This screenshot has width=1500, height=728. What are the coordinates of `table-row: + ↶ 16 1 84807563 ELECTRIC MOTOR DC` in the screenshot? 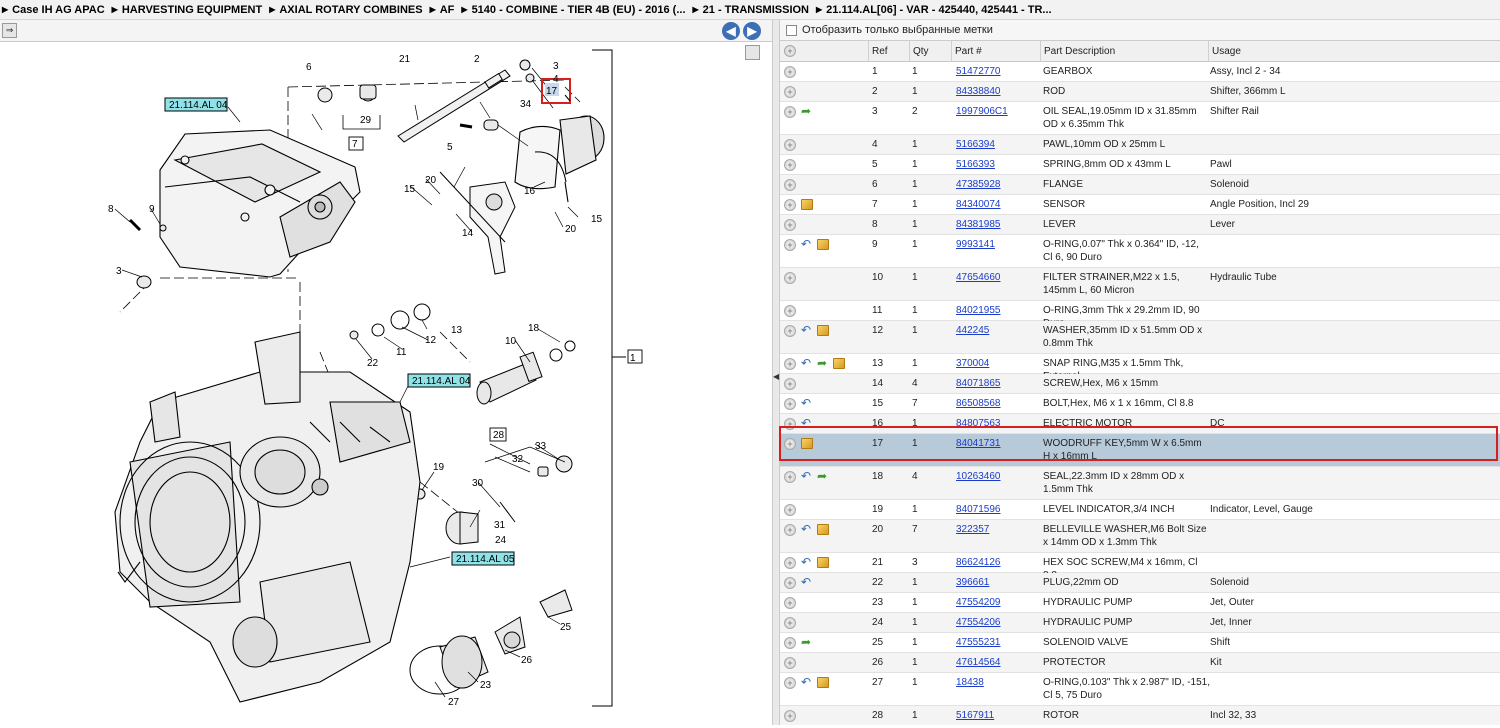 It's located at (1140, 424).